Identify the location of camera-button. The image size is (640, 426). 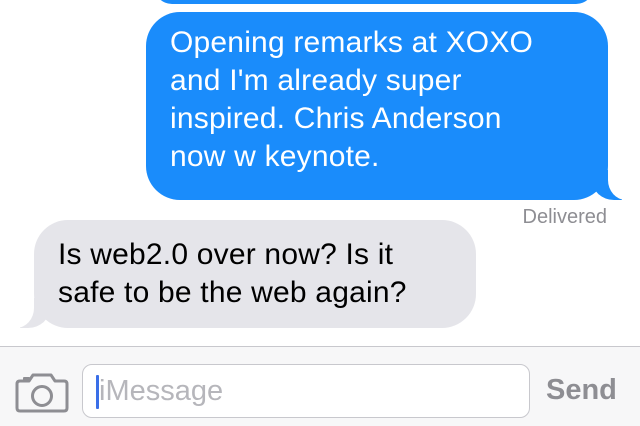
(42, 392).